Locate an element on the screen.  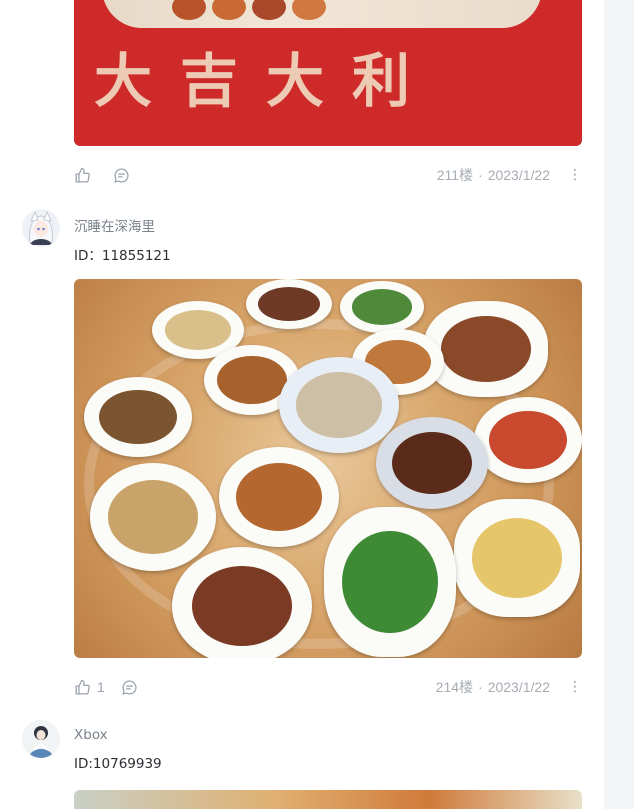
floor-number: 214楼 is located at coordinates (454, 687).